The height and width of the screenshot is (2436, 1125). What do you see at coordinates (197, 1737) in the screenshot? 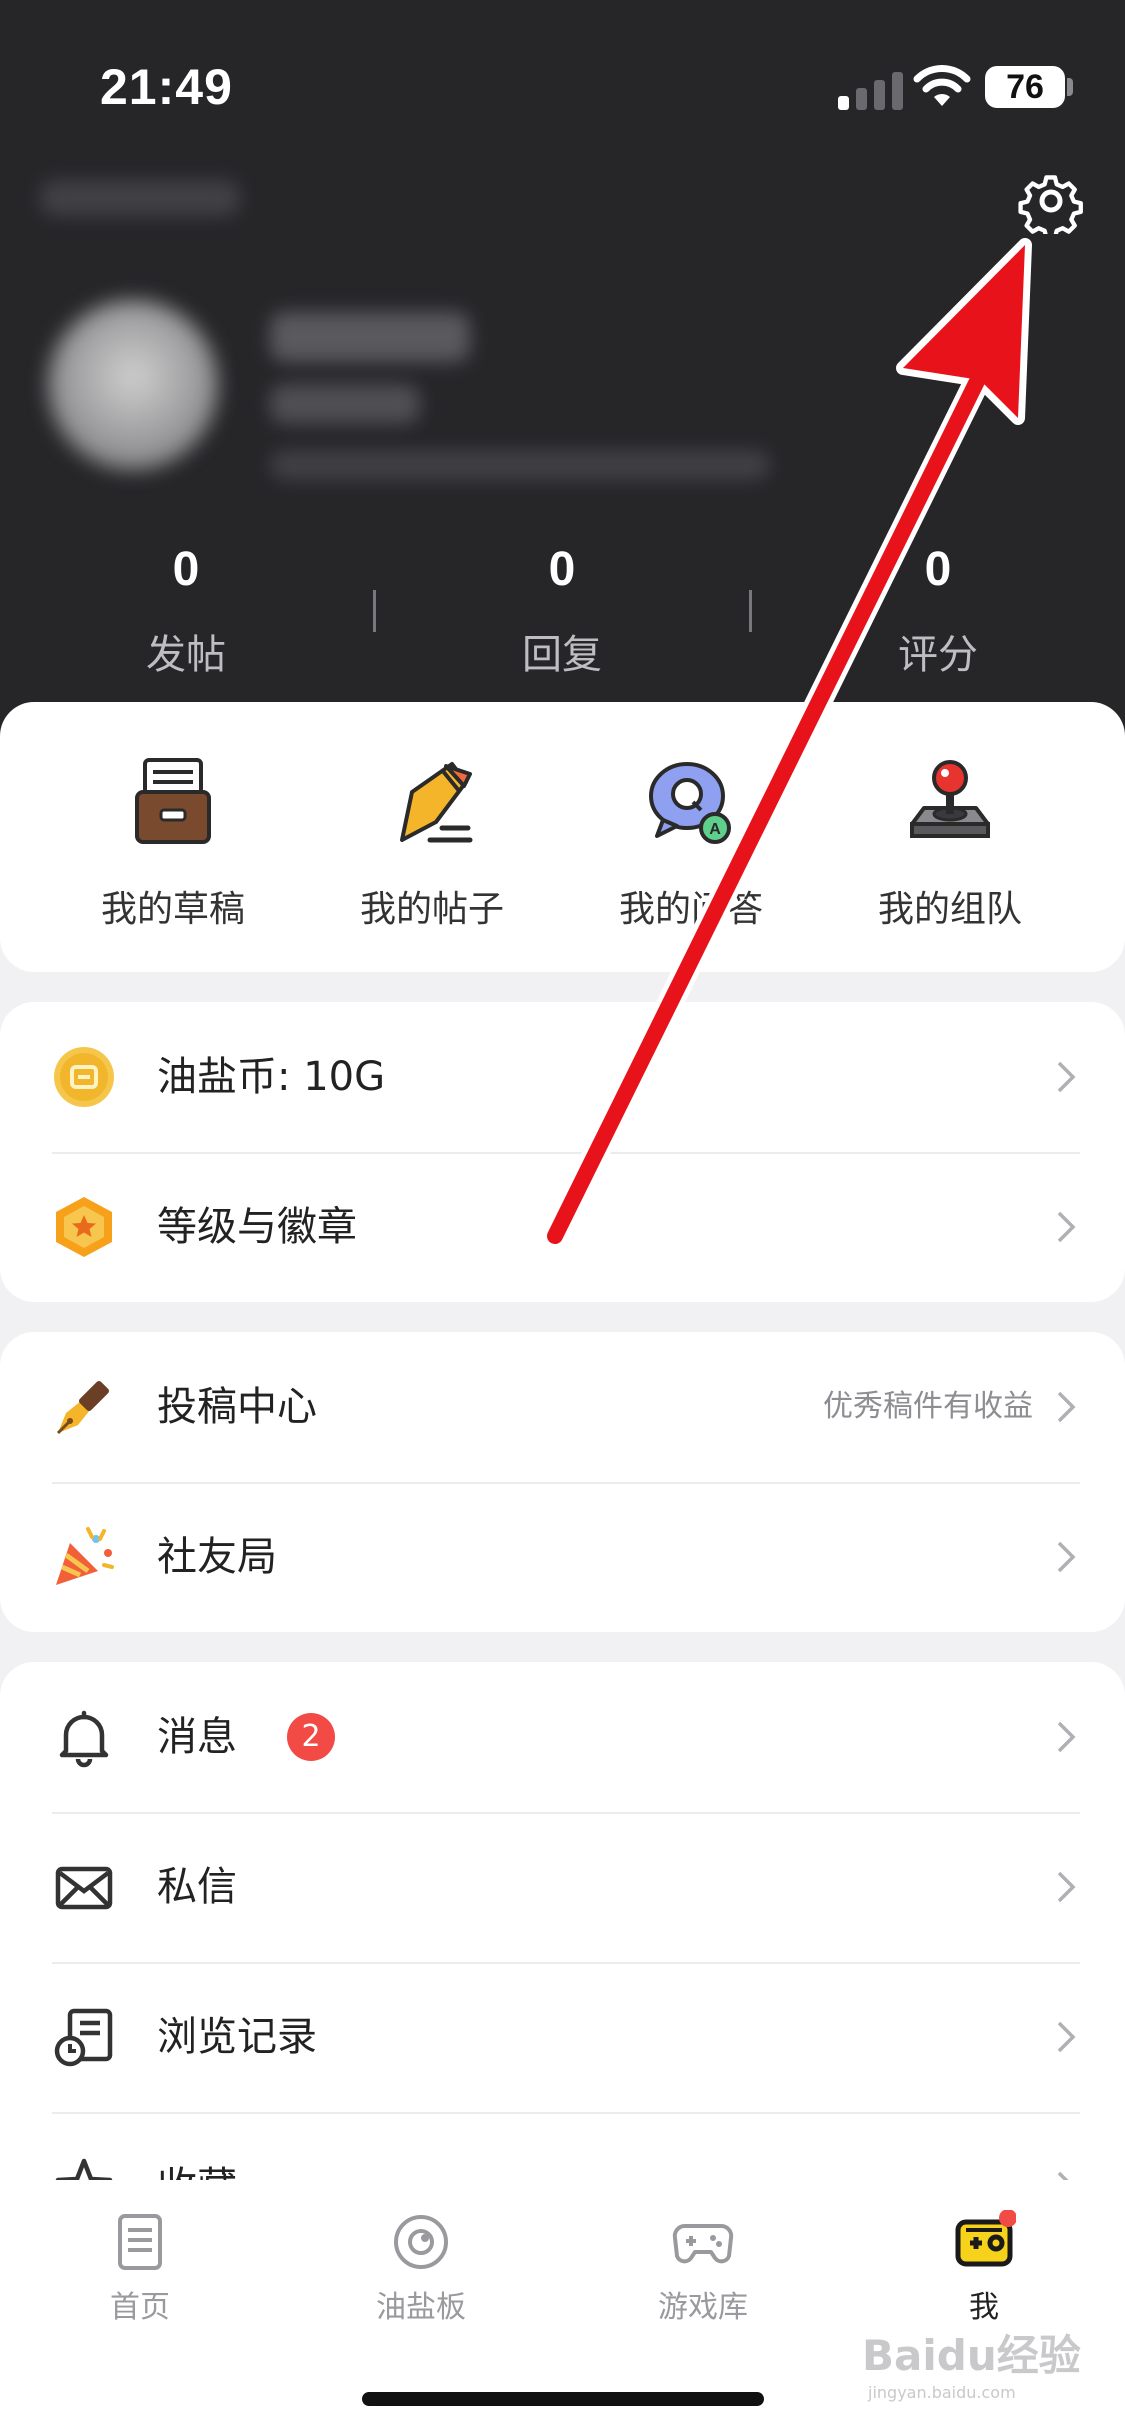
I see `row-messages-label: 消息` at bounding box center [197, 1737].